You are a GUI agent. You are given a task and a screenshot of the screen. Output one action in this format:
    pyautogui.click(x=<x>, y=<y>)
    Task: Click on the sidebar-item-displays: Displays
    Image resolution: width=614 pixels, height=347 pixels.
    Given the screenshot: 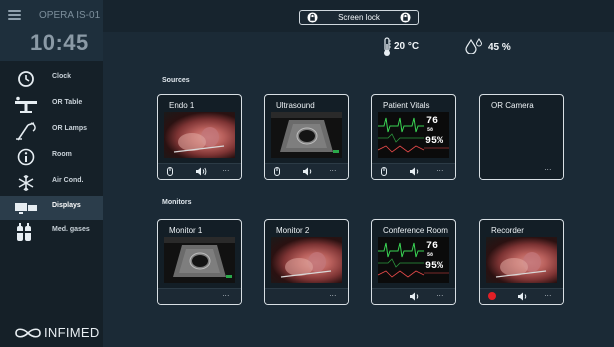 What is the action you would take?
    pyautogui.click(x=51, y=208)
    